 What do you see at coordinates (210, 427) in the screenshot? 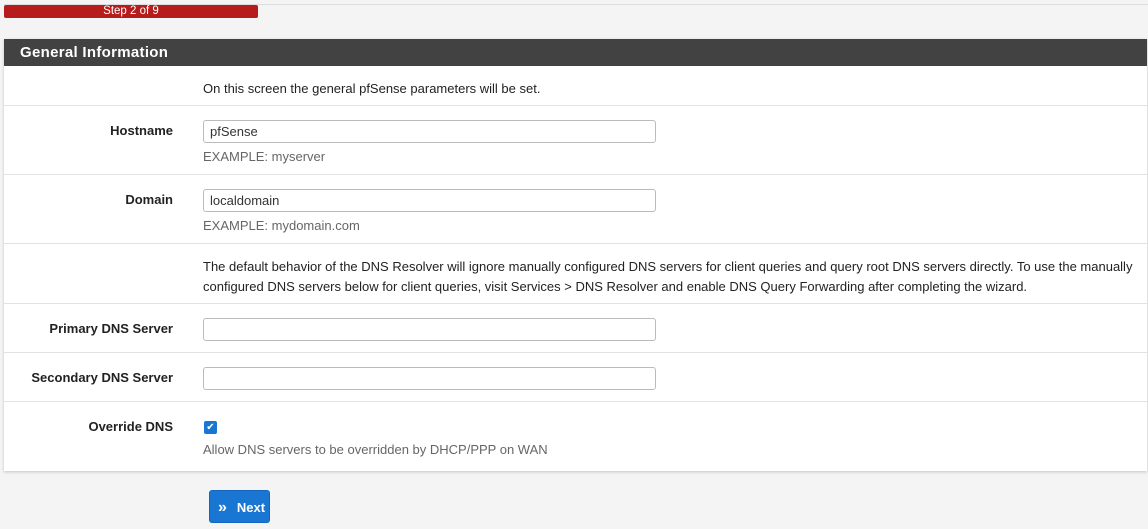
I see `override-dns-checkbox: ✔` at bounding box center [210, 427].